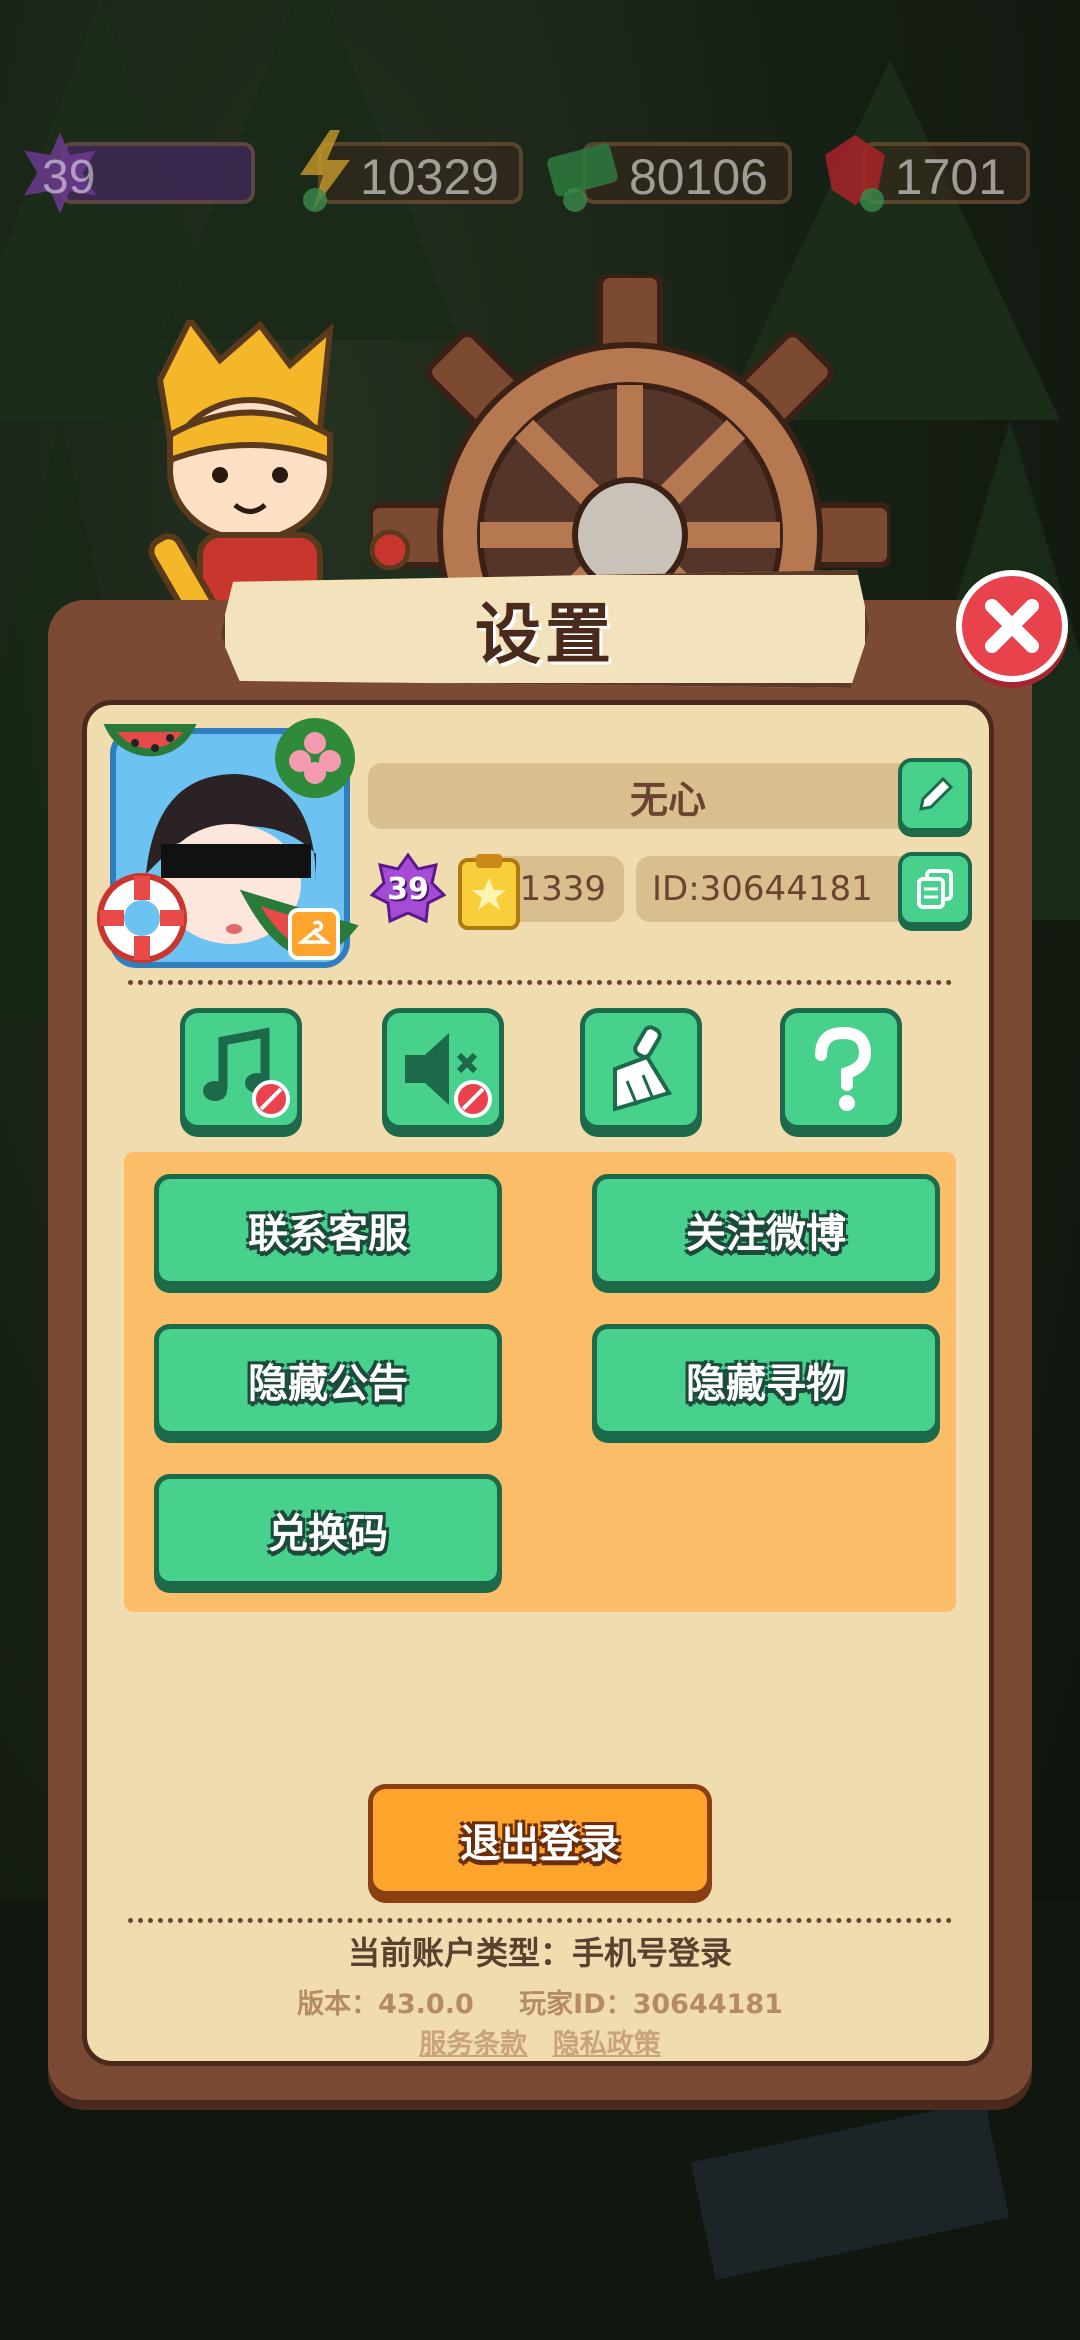 The width and height of the screenshot is (1080, 2340). Describe the element at coordinates (950, 177) in the screenshot. I see `gem-value: 1701` at that location.